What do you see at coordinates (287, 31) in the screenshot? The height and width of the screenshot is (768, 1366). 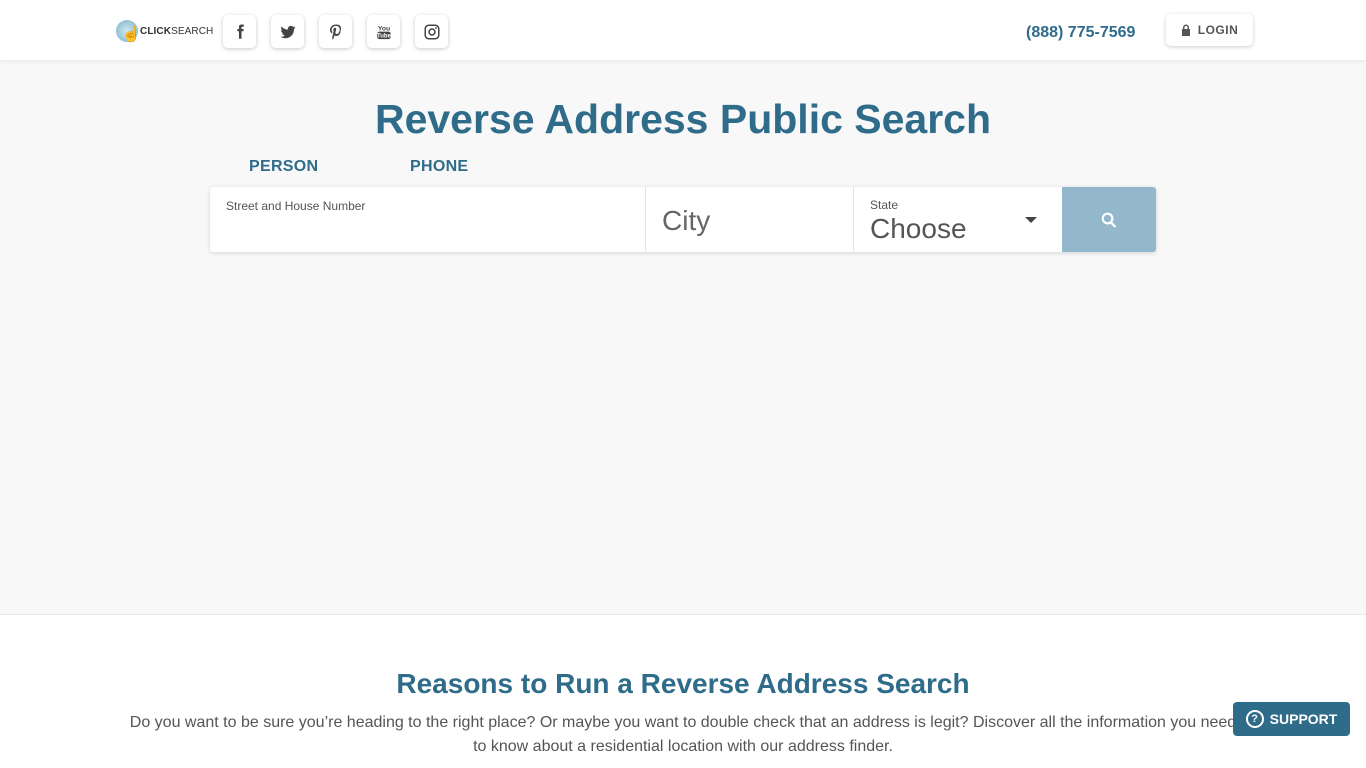 I see `twitter-icon` at bounding box center [287, 31].